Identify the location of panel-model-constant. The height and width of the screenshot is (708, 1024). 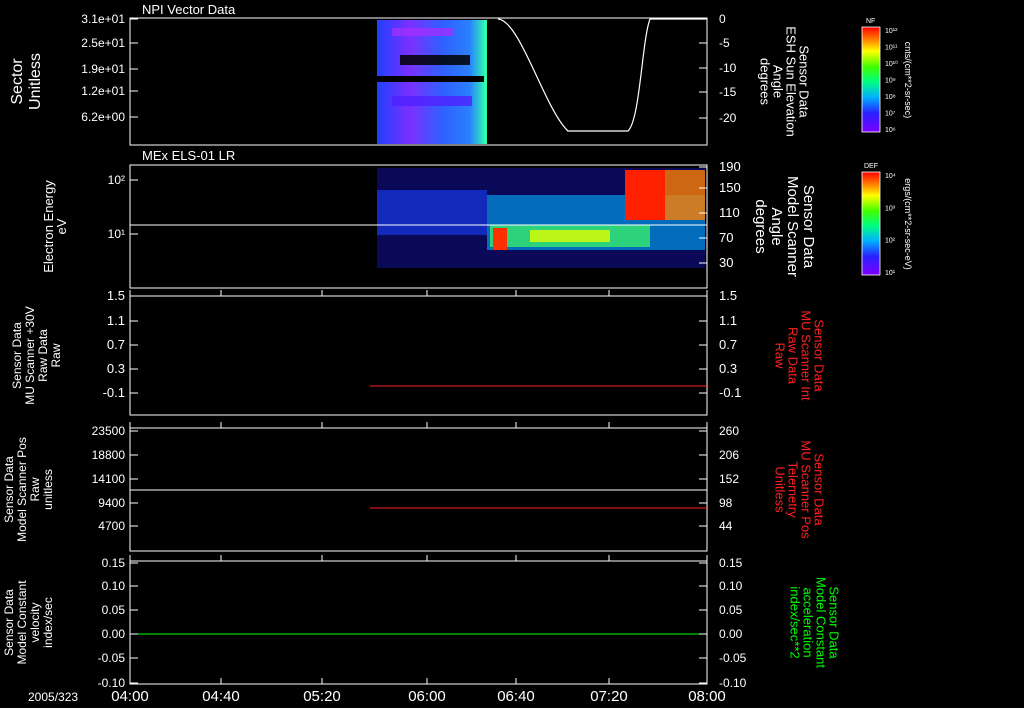
(418, 622).